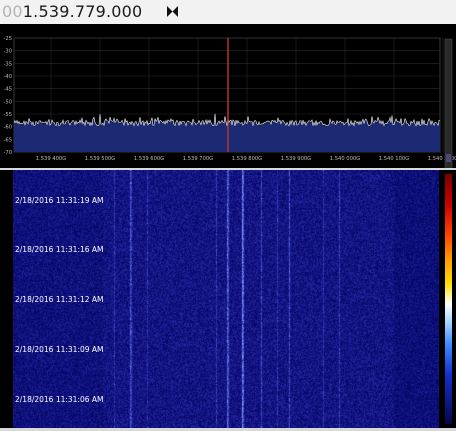 The image size is (456, 431). Describe the element at coordinates (8, 102) in the screenshot. I see `y-tick-label: -50` at that location.